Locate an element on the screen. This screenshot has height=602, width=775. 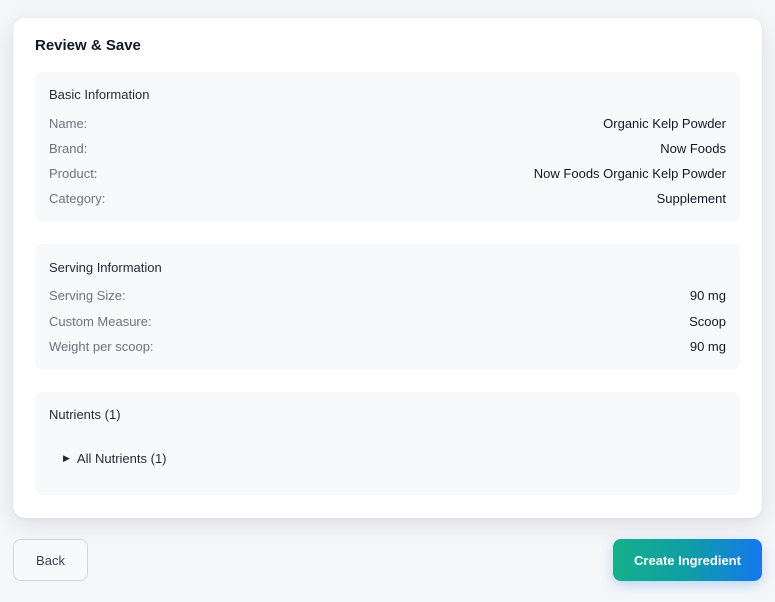
back-button: Back is located at coordinates (50, 560).